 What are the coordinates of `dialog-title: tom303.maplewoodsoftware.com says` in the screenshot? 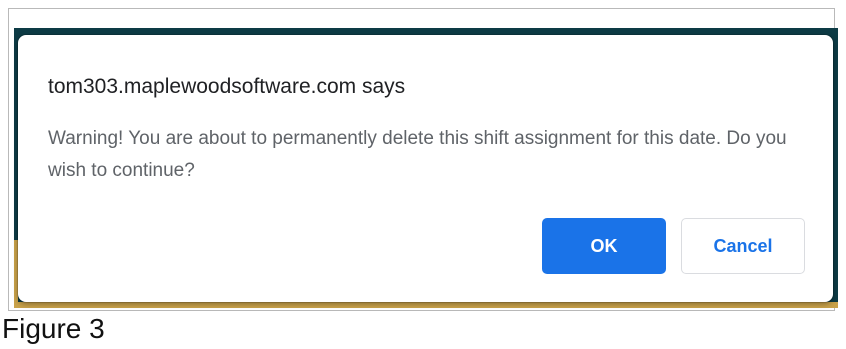 It's located at (227, 86).